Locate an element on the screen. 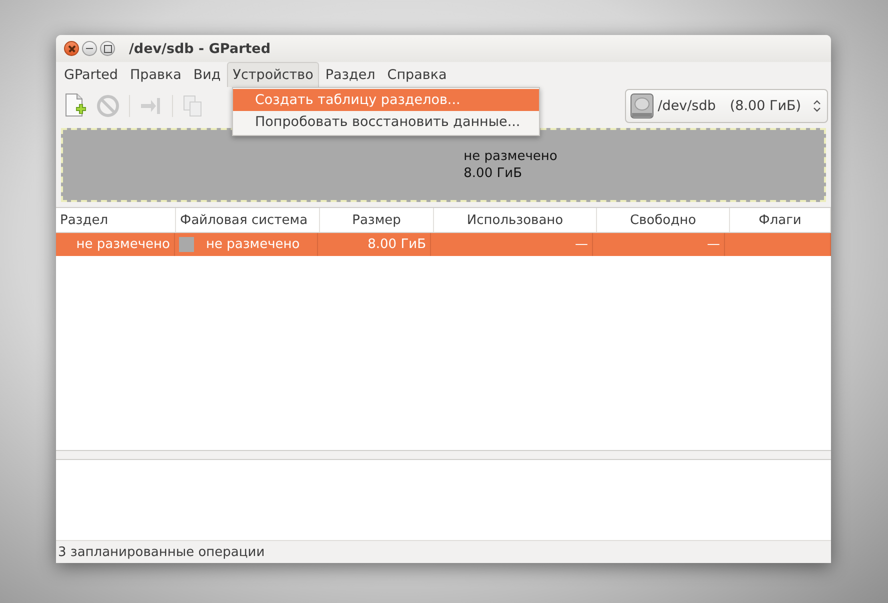 Image resolution: width=888 pixels, height=603 pixels. column-header: Раздел is located at coordinates (116, 220).